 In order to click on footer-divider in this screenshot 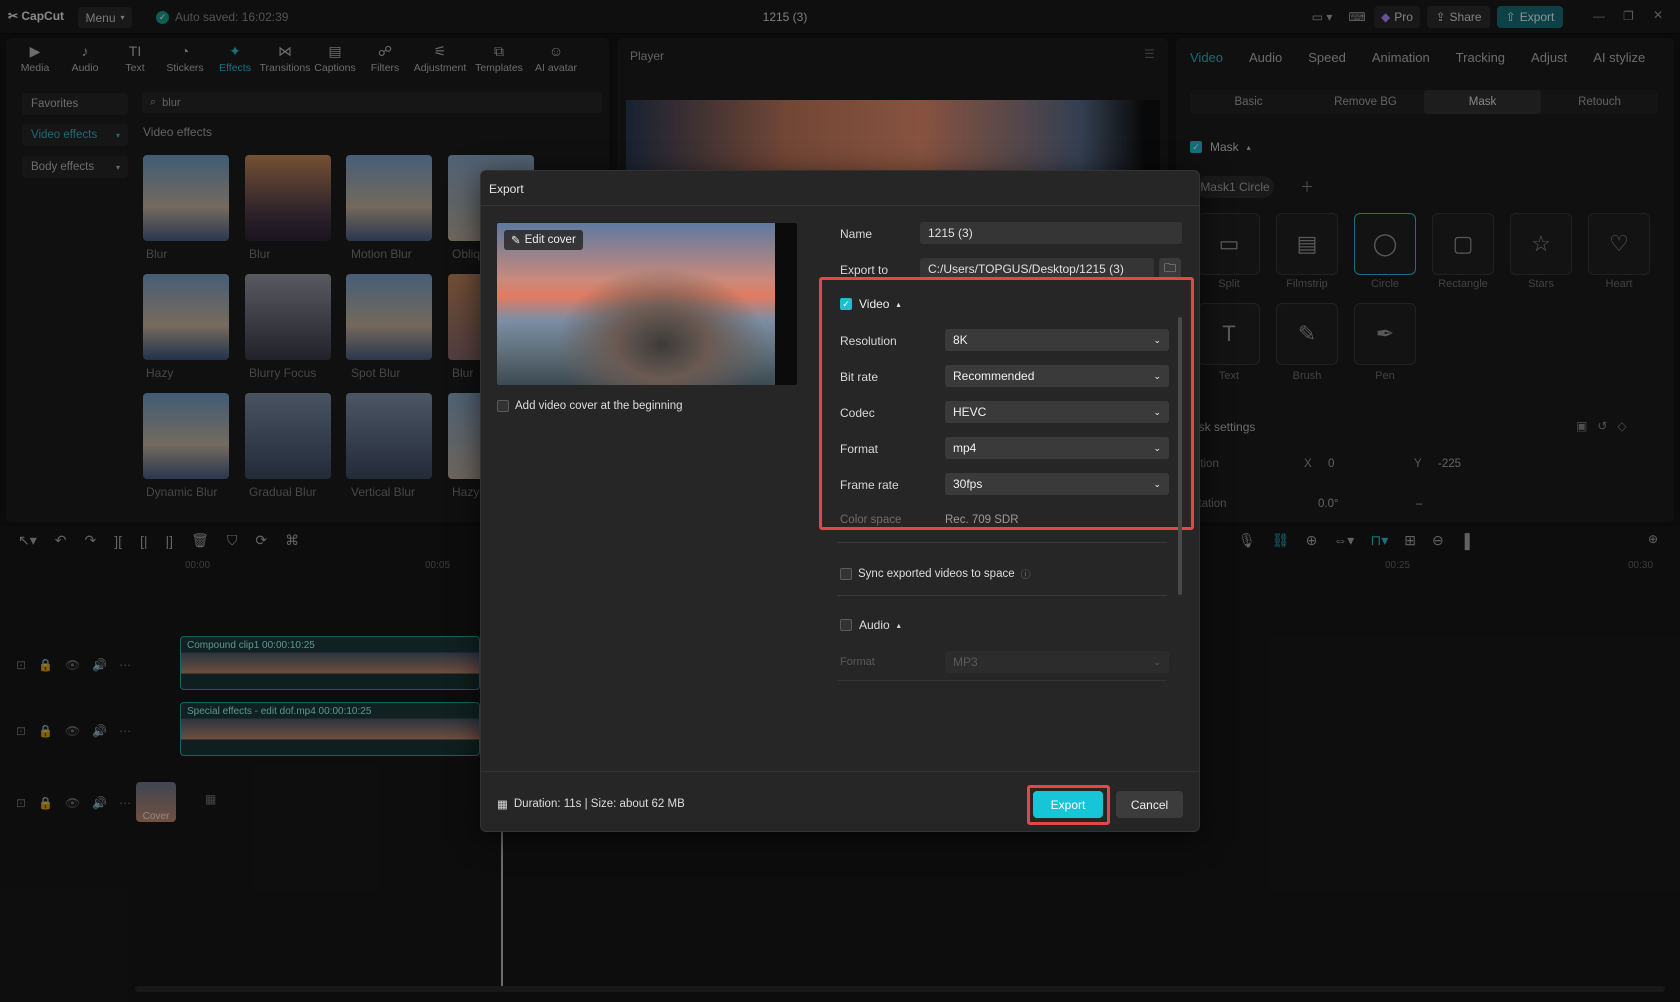, I will do `click(840, 771)`.